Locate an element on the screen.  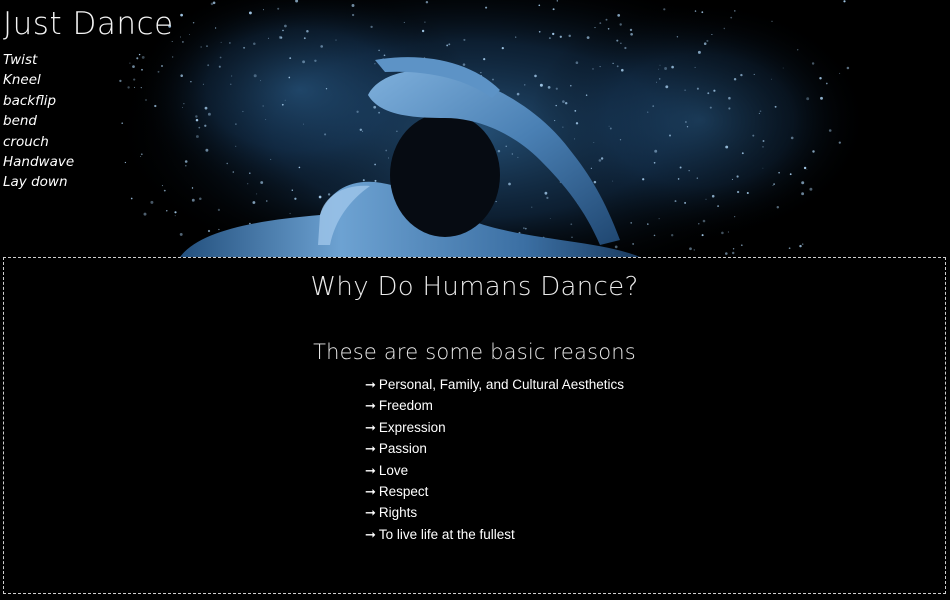
reason-text: Love is located at coordinates (393, 470).